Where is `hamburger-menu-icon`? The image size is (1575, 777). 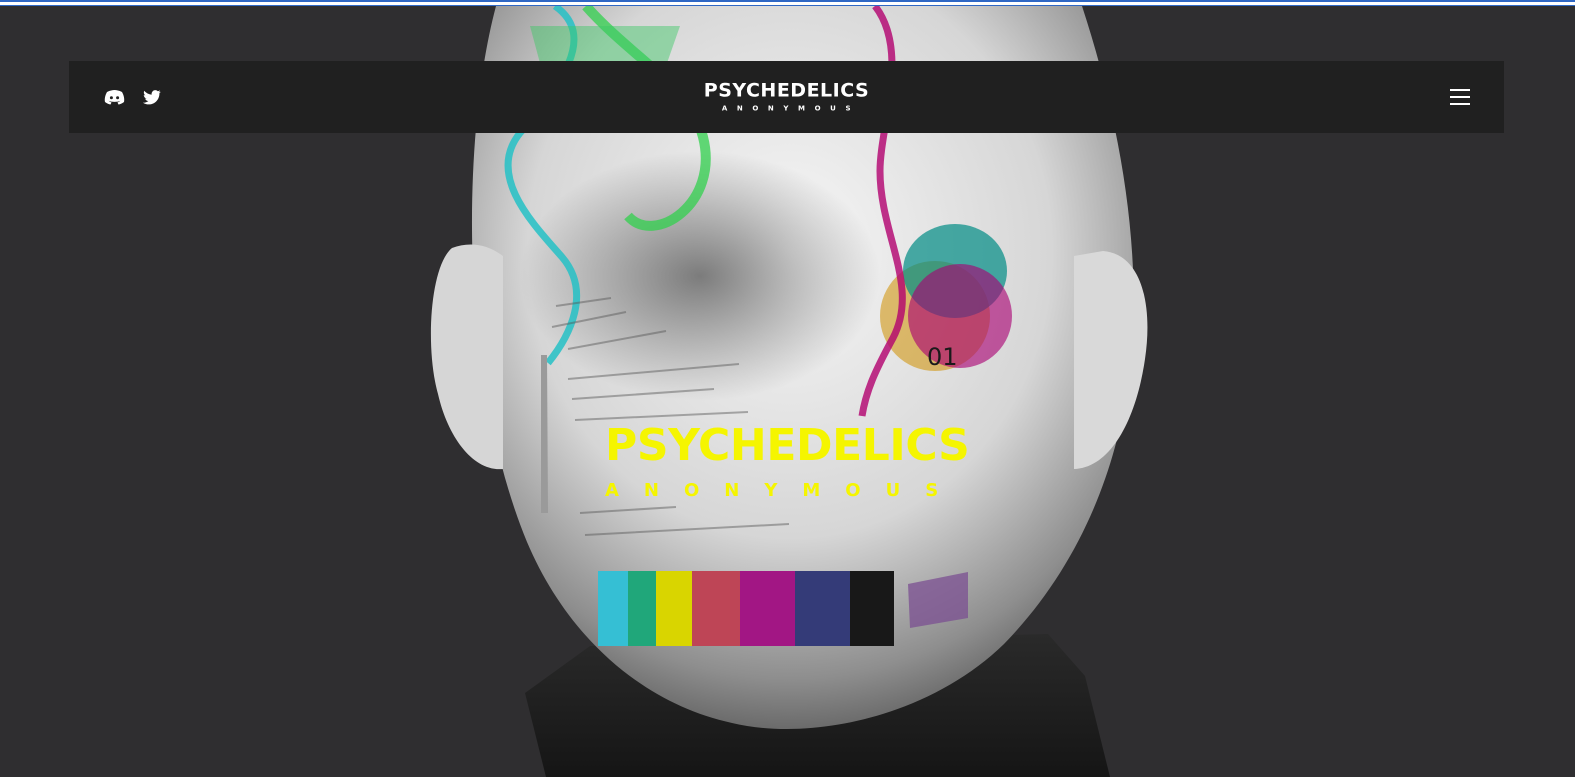
hamburger-menu-icon is located at coordinates (1460, 97).